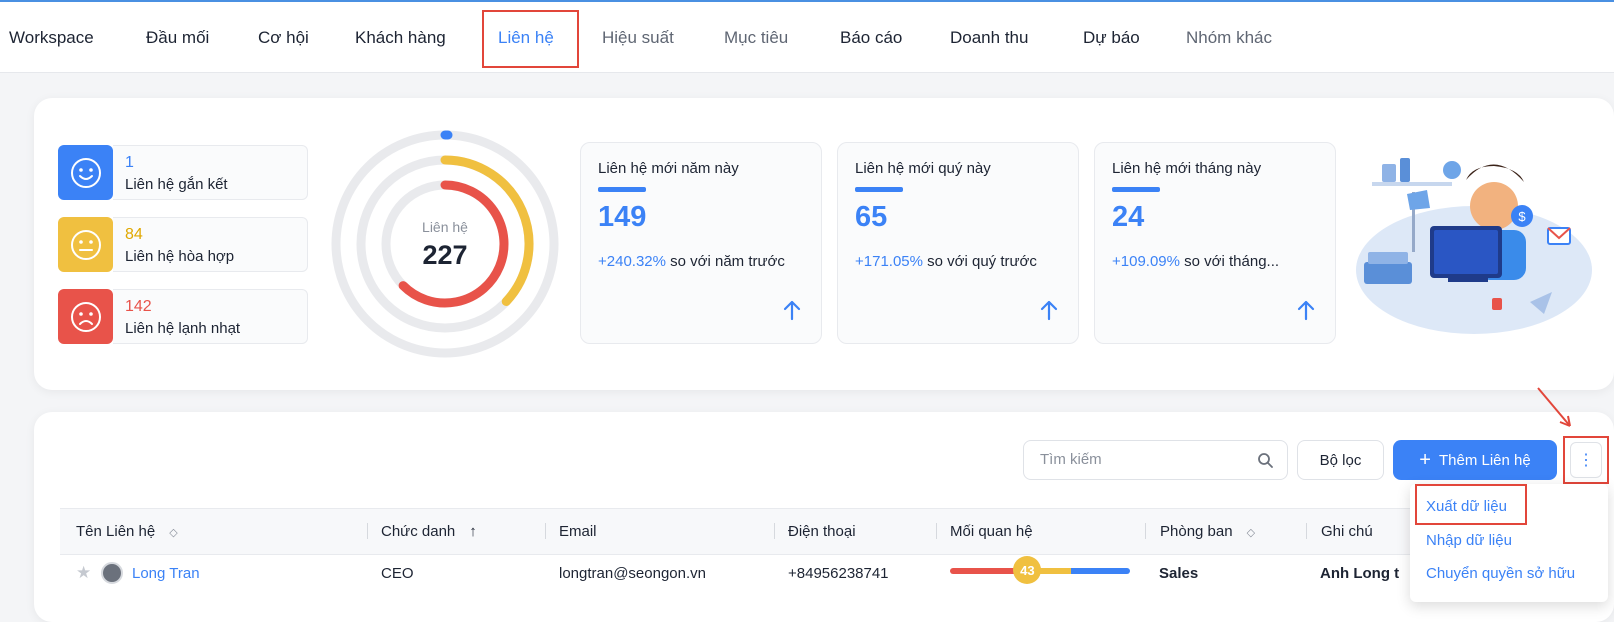 The width and height of the screenshot is (1614, 622). What do you see at coordinates (177, 38) in the screenshot?
I see `nav-item-leads: Đầu mối` at bounding box center [177, 38].